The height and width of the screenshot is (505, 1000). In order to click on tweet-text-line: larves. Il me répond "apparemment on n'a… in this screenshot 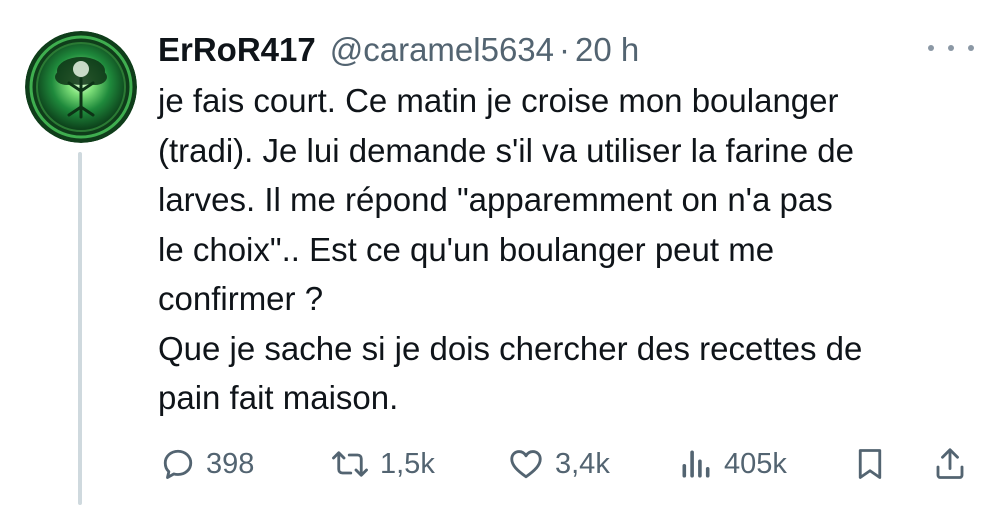, I will do `click(495, 199)`.